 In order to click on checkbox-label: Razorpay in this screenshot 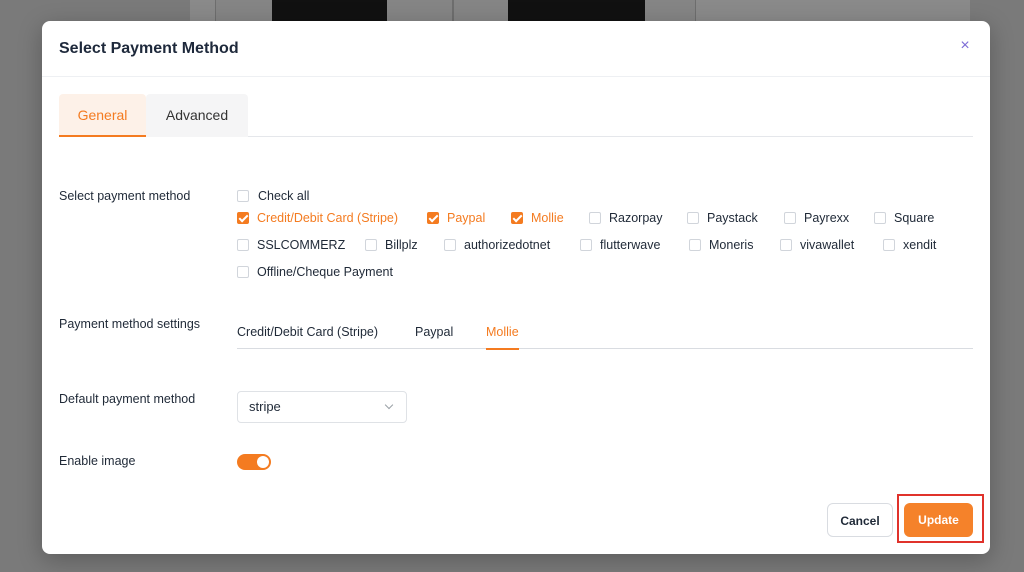, I will do `click(636, 218)`.